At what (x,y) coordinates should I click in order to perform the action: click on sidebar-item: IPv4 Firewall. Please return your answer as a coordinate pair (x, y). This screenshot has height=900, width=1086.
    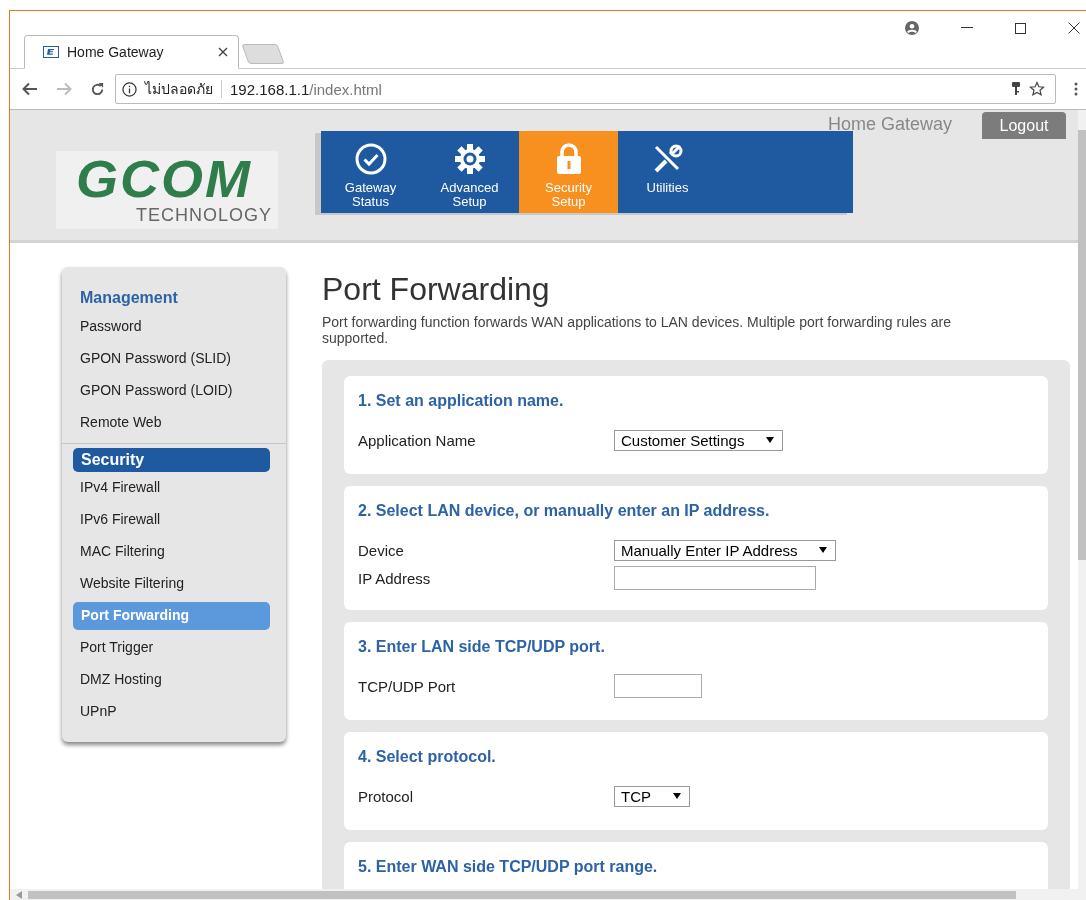
    Looking at the image, I should click on (174, 488).